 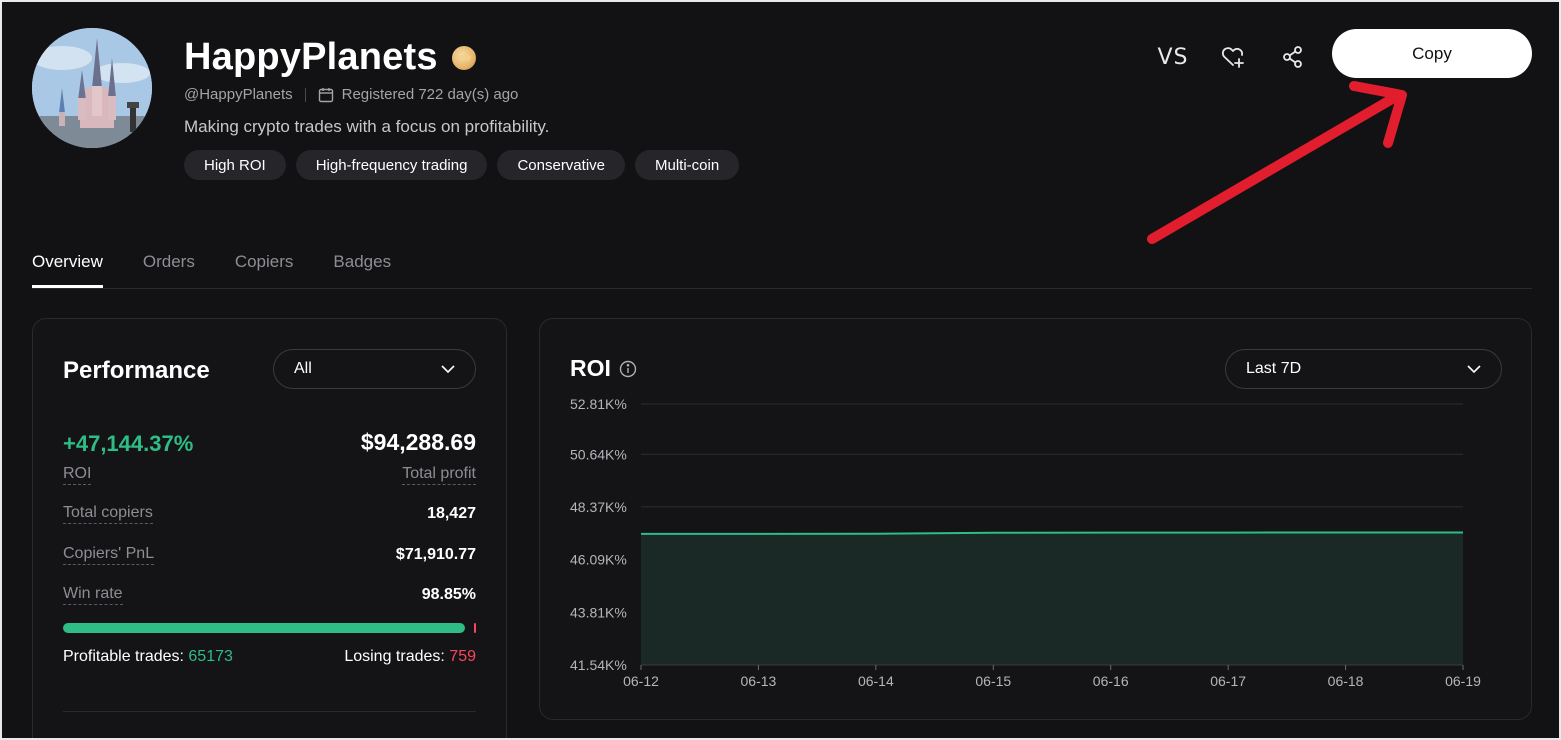 What do you see at coordinates (269, 514) in the screenshot?
I see `stat-row-total-copiers: Total copiers 18,427` at bounding box center [269, 514].